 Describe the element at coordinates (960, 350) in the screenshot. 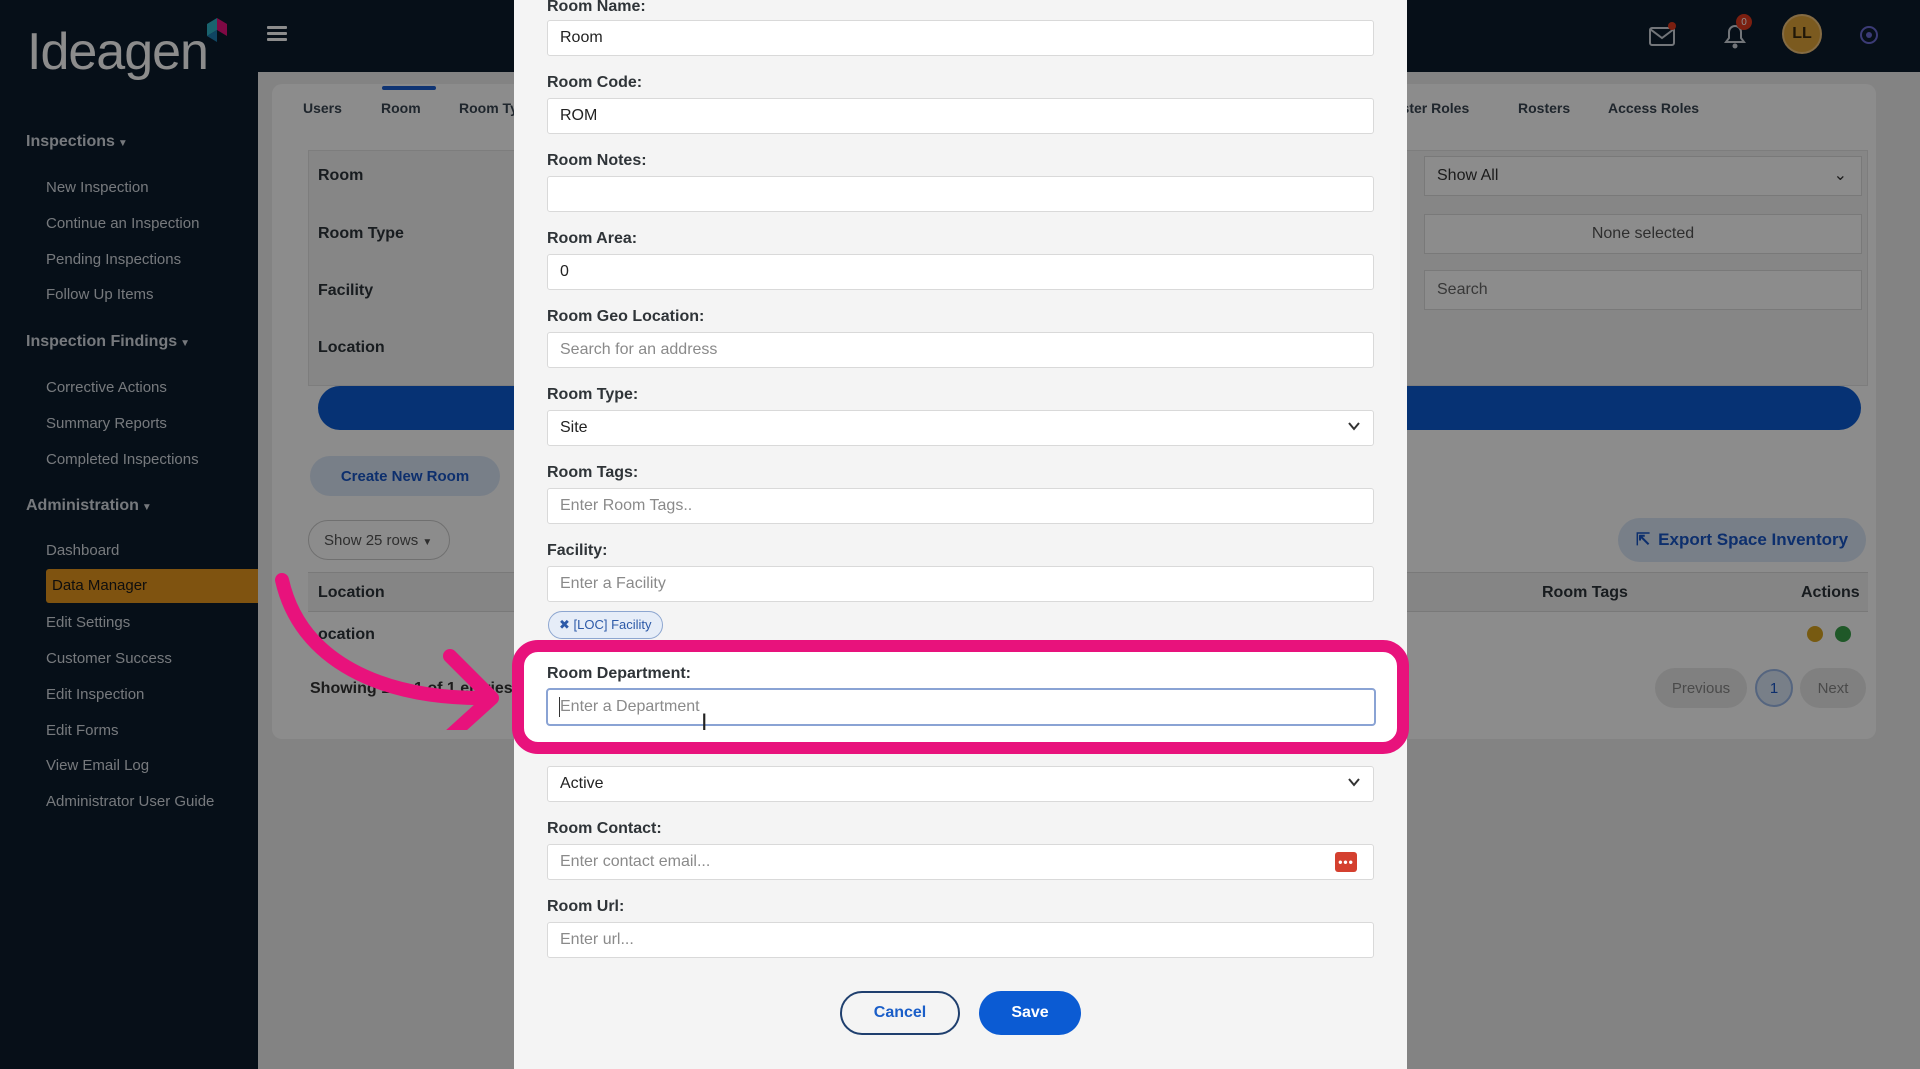

I see `room-geo-location-field: Search for an address` at that location.